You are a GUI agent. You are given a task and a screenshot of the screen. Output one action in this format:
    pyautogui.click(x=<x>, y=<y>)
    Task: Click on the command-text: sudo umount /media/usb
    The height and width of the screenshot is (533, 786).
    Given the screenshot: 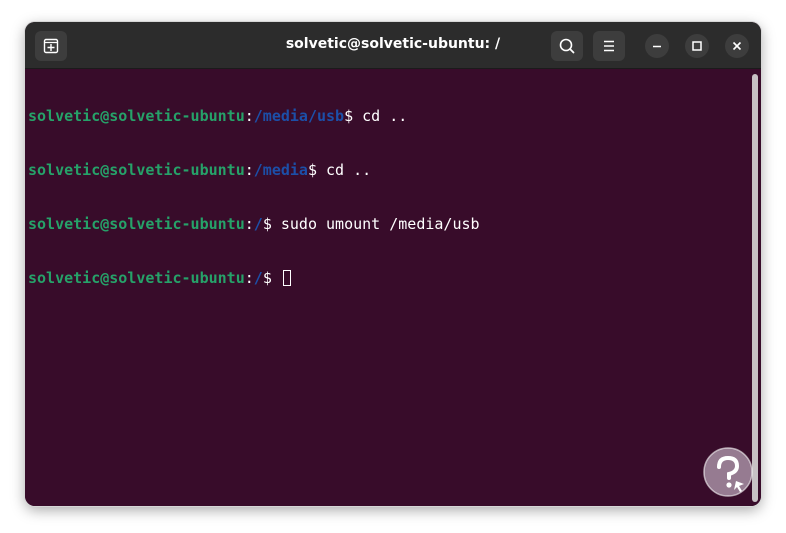 What is the action you would take?
    pyautogui.click(x=380, y=224)
    